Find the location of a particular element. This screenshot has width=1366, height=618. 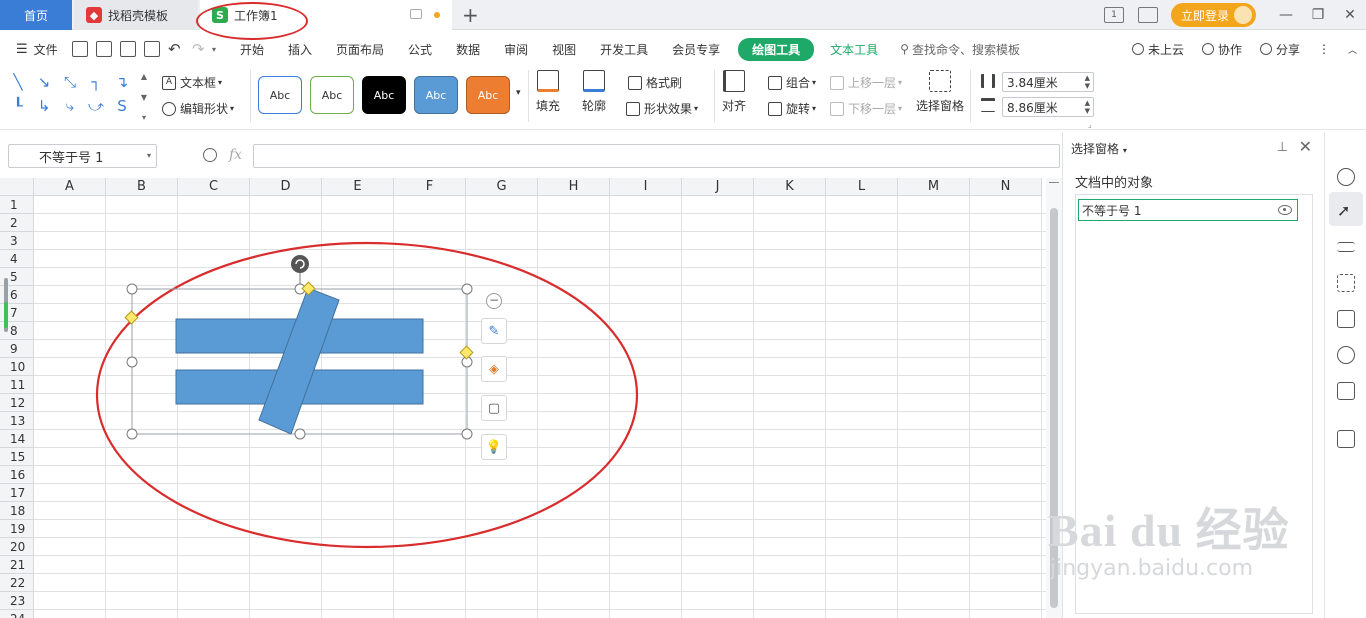

column-header: B is located at coordinates (142, 187).